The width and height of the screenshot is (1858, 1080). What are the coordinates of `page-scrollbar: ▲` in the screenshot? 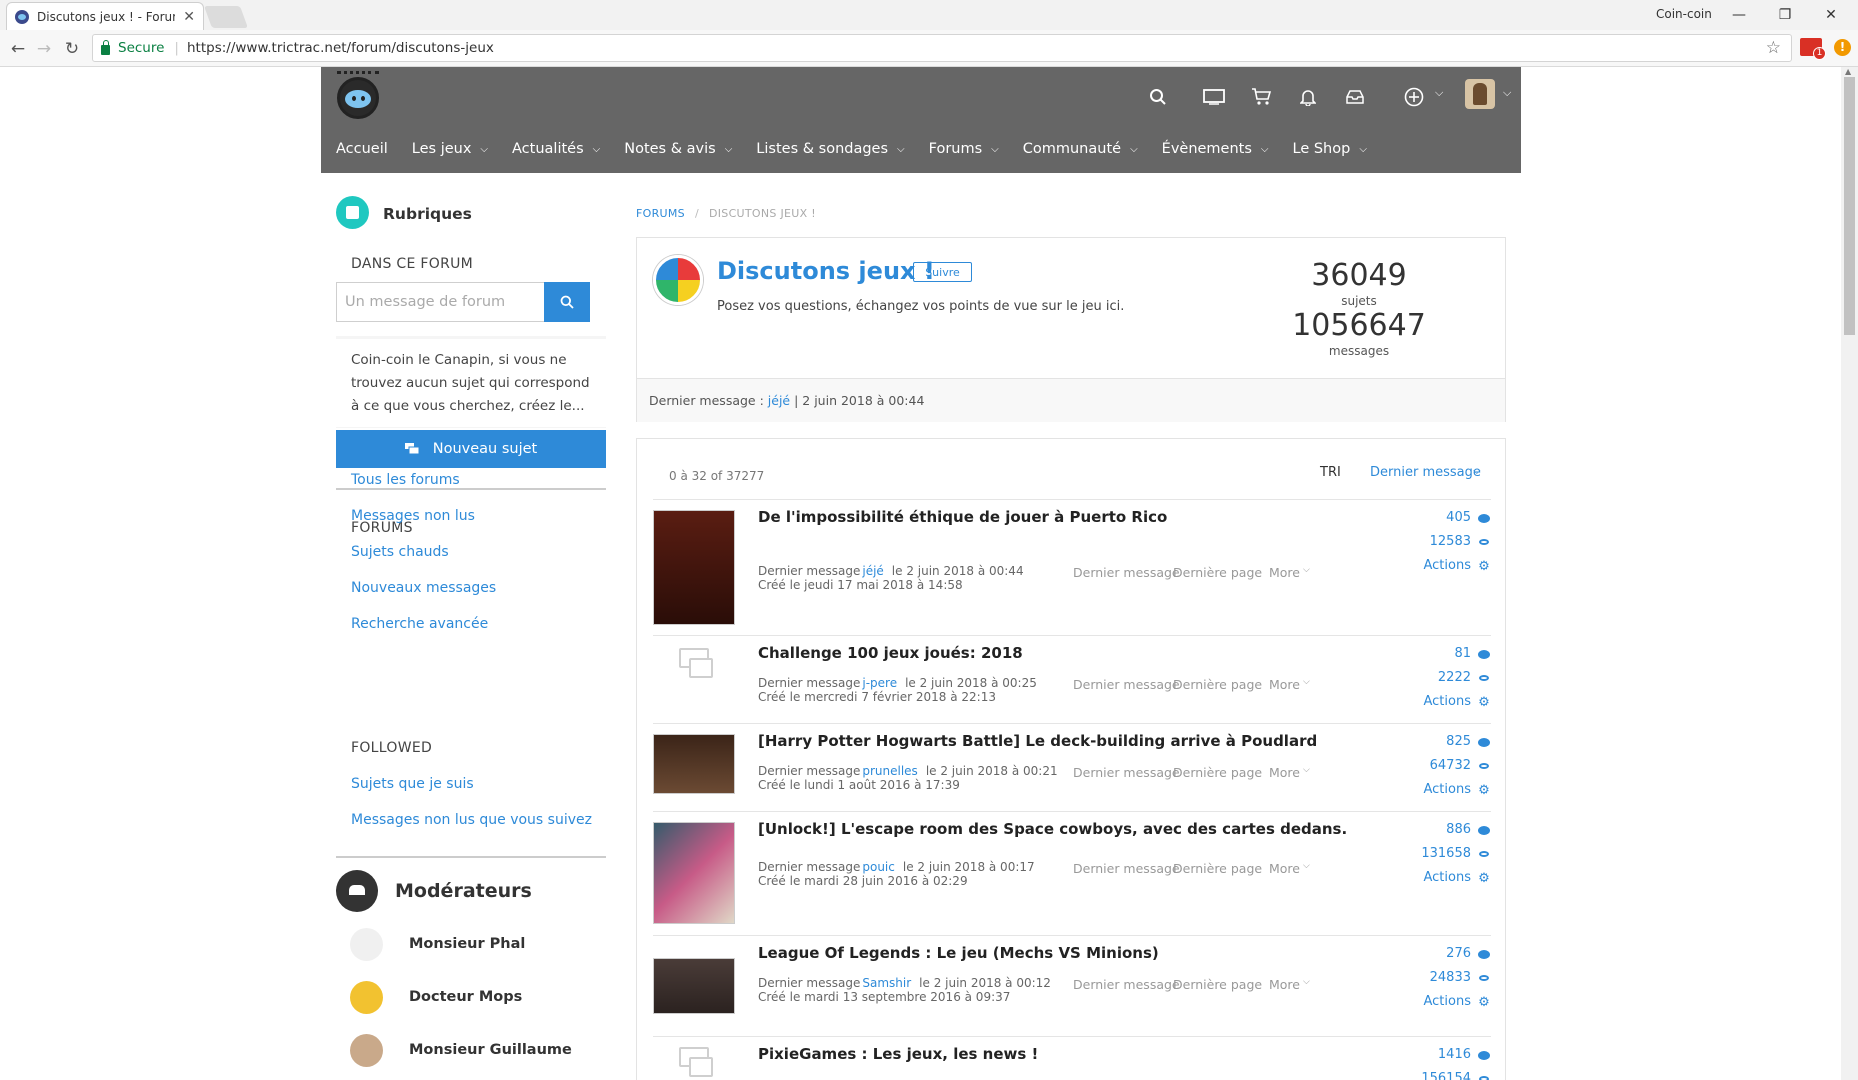 It's located at (1849, 573).